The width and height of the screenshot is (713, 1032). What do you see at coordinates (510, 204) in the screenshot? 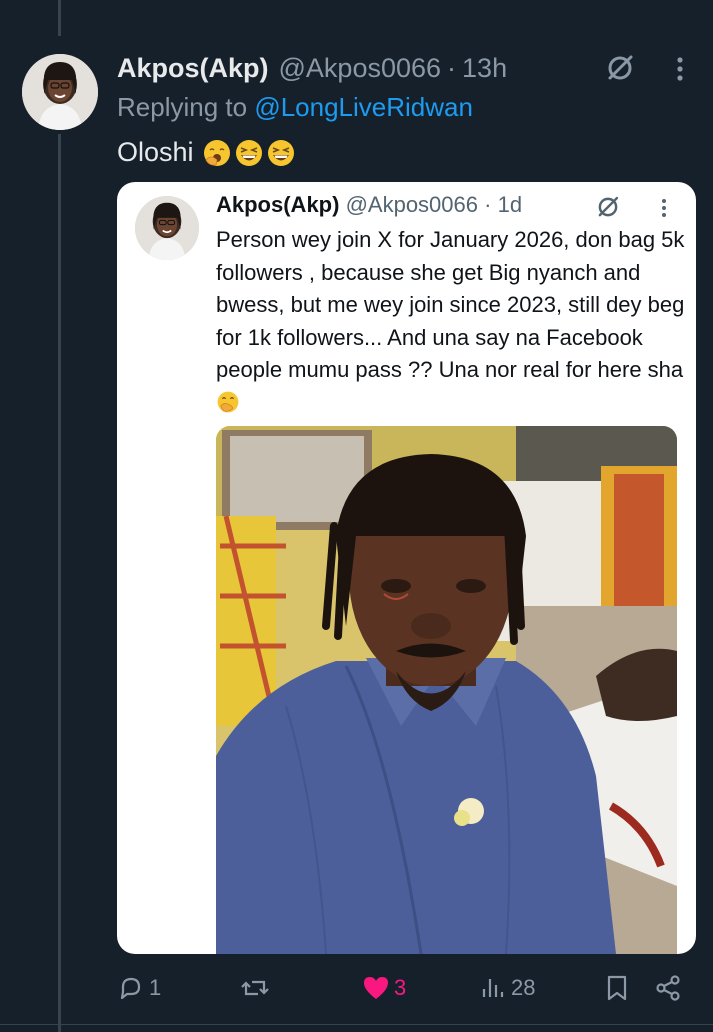
I see `quoted-timestamp: 1d` at bounding box center [510, 204].